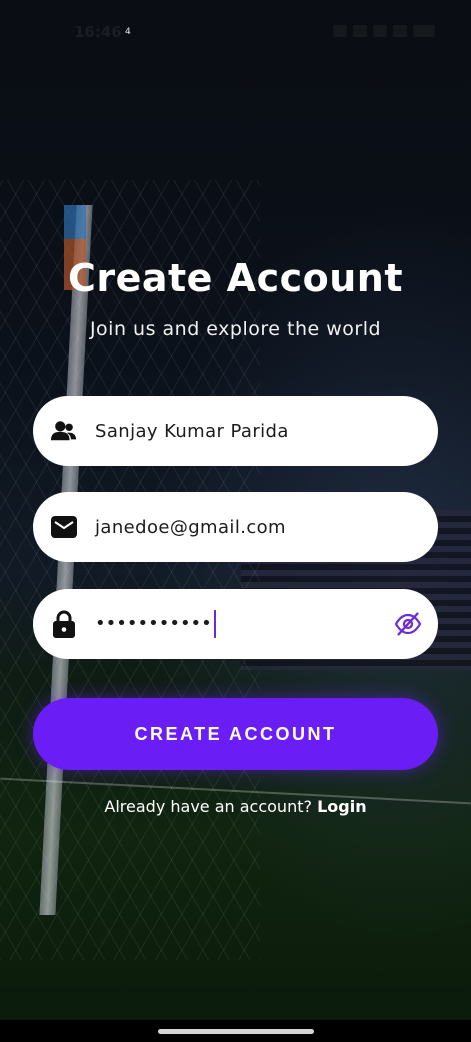 The width and height of the screenshot is (471, 1042). I want to click on email-field: janedoe@gmail.com, so click(235, 527).